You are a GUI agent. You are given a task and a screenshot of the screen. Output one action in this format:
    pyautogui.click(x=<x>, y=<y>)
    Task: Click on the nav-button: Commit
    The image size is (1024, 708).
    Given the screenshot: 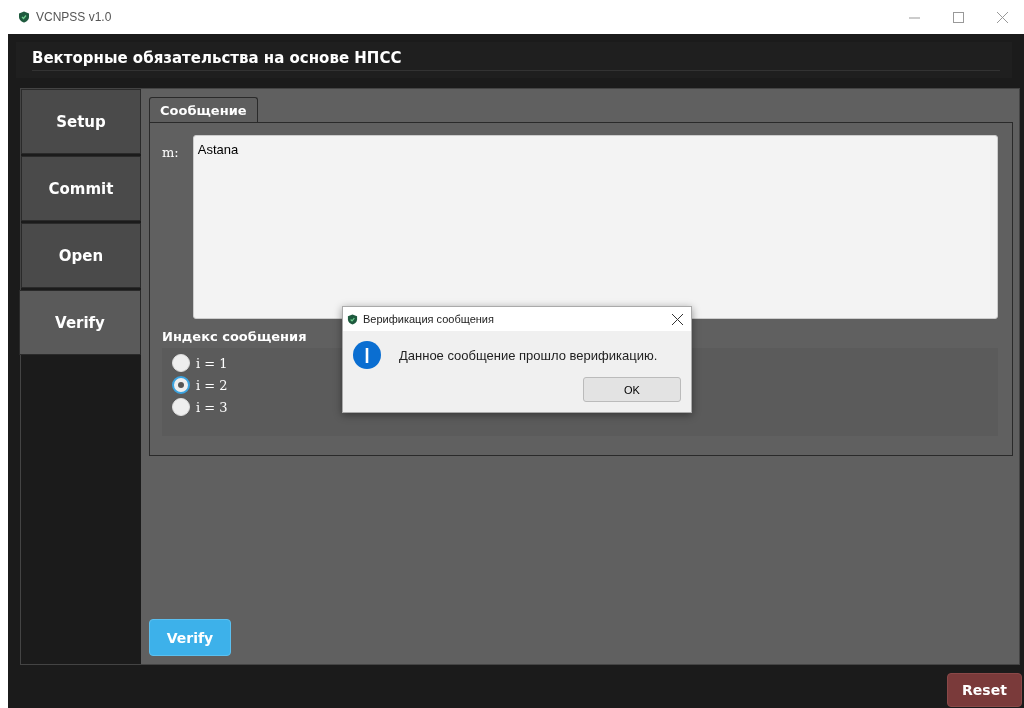 What is the action you would take?
    pyautogui.click(x=81, y=188)
    